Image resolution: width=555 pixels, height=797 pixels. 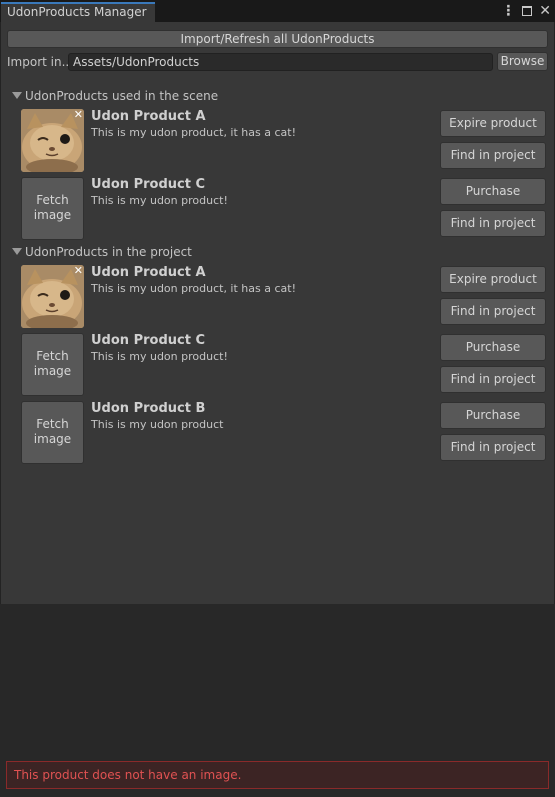 I want to click on kebab-menu-icon: ⋮, so click(x=508, y=11).